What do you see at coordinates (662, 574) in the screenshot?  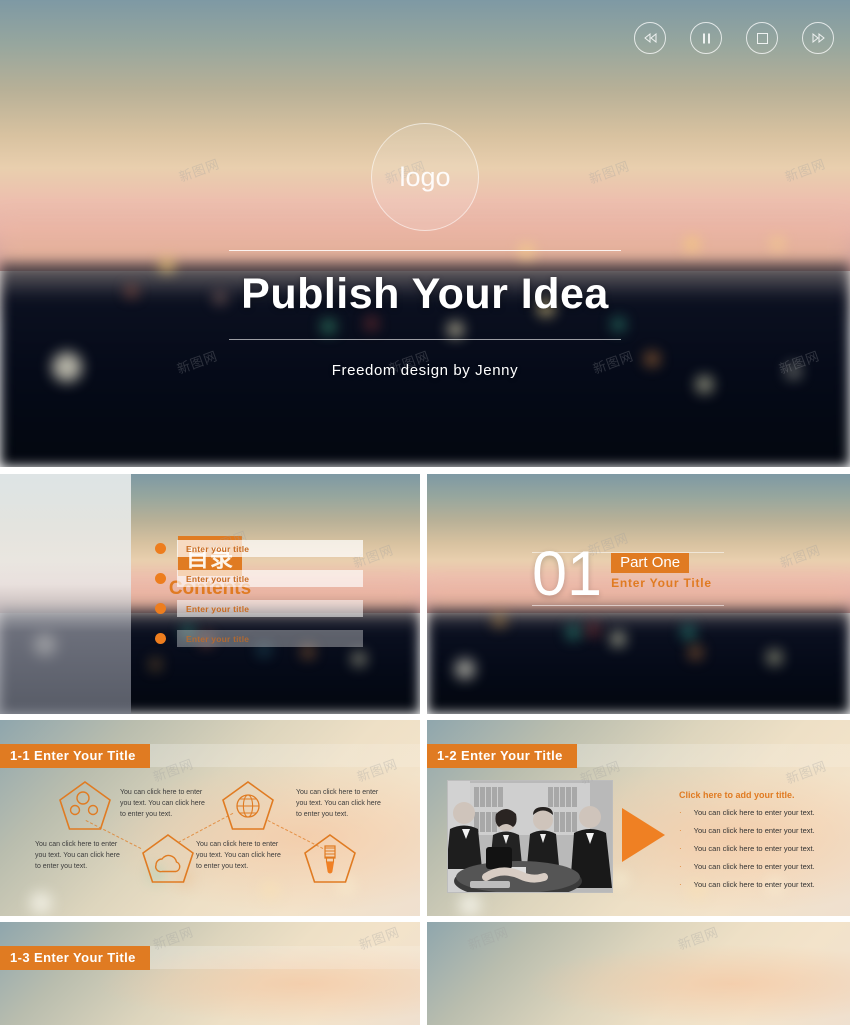 I see `part-one-block: 01 Part One Enter Your Title` at bounding box center [662, 574].